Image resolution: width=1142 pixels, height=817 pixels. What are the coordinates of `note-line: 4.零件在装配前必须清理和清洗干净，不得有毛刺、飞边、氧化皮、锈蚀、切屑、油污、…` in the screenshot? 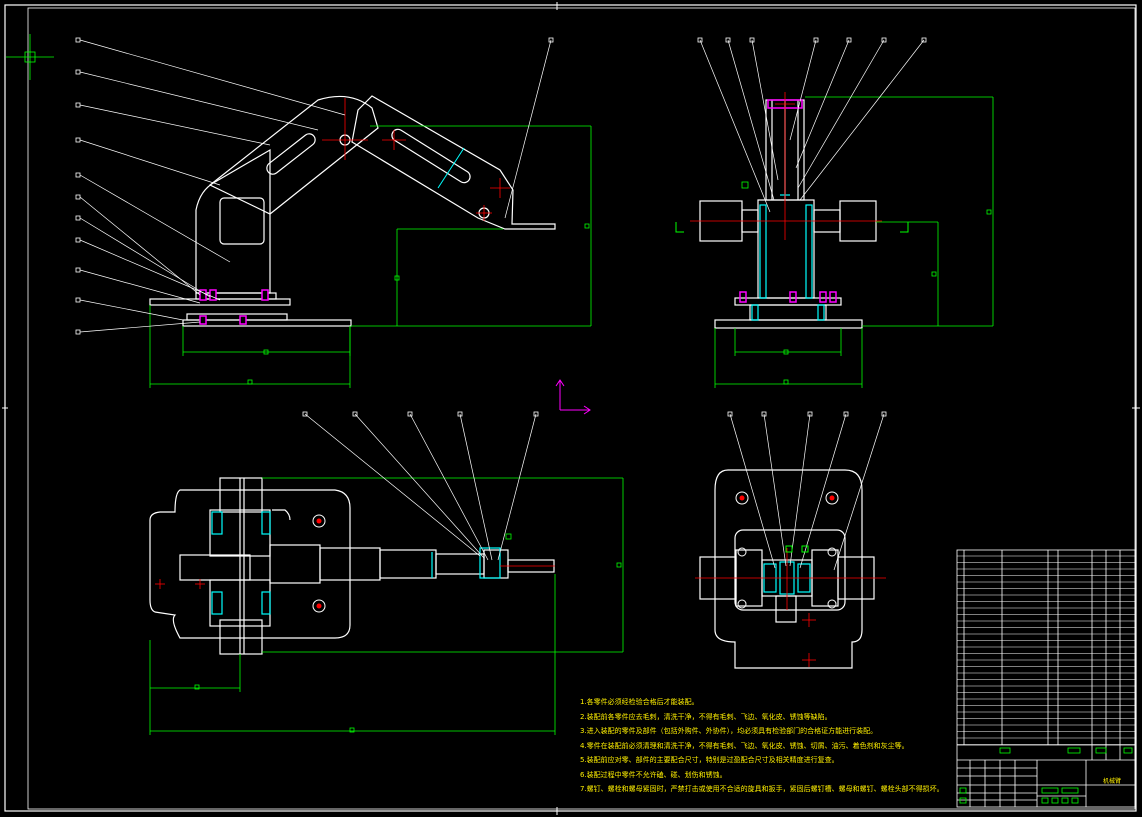 It's located at (744, 745).